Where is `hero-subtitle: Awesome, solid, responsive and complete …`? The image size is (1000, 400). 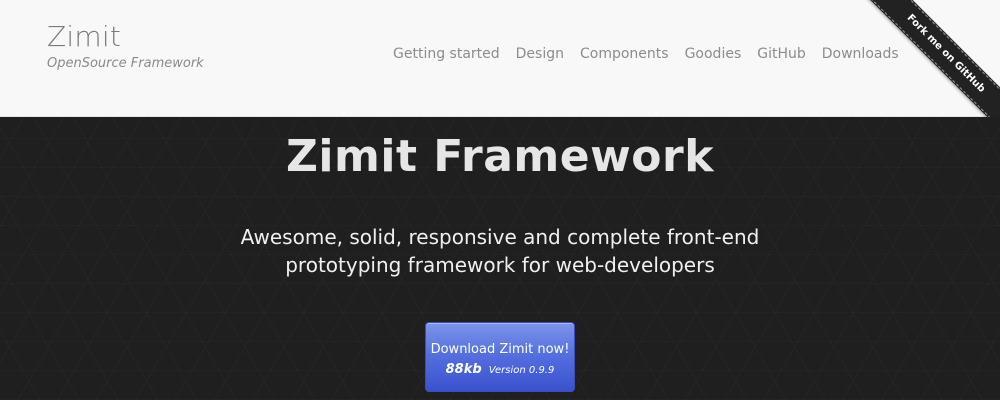
hero-subtitle: Awesome, solid, responsive and complete … is located at coordinates (500, 251).